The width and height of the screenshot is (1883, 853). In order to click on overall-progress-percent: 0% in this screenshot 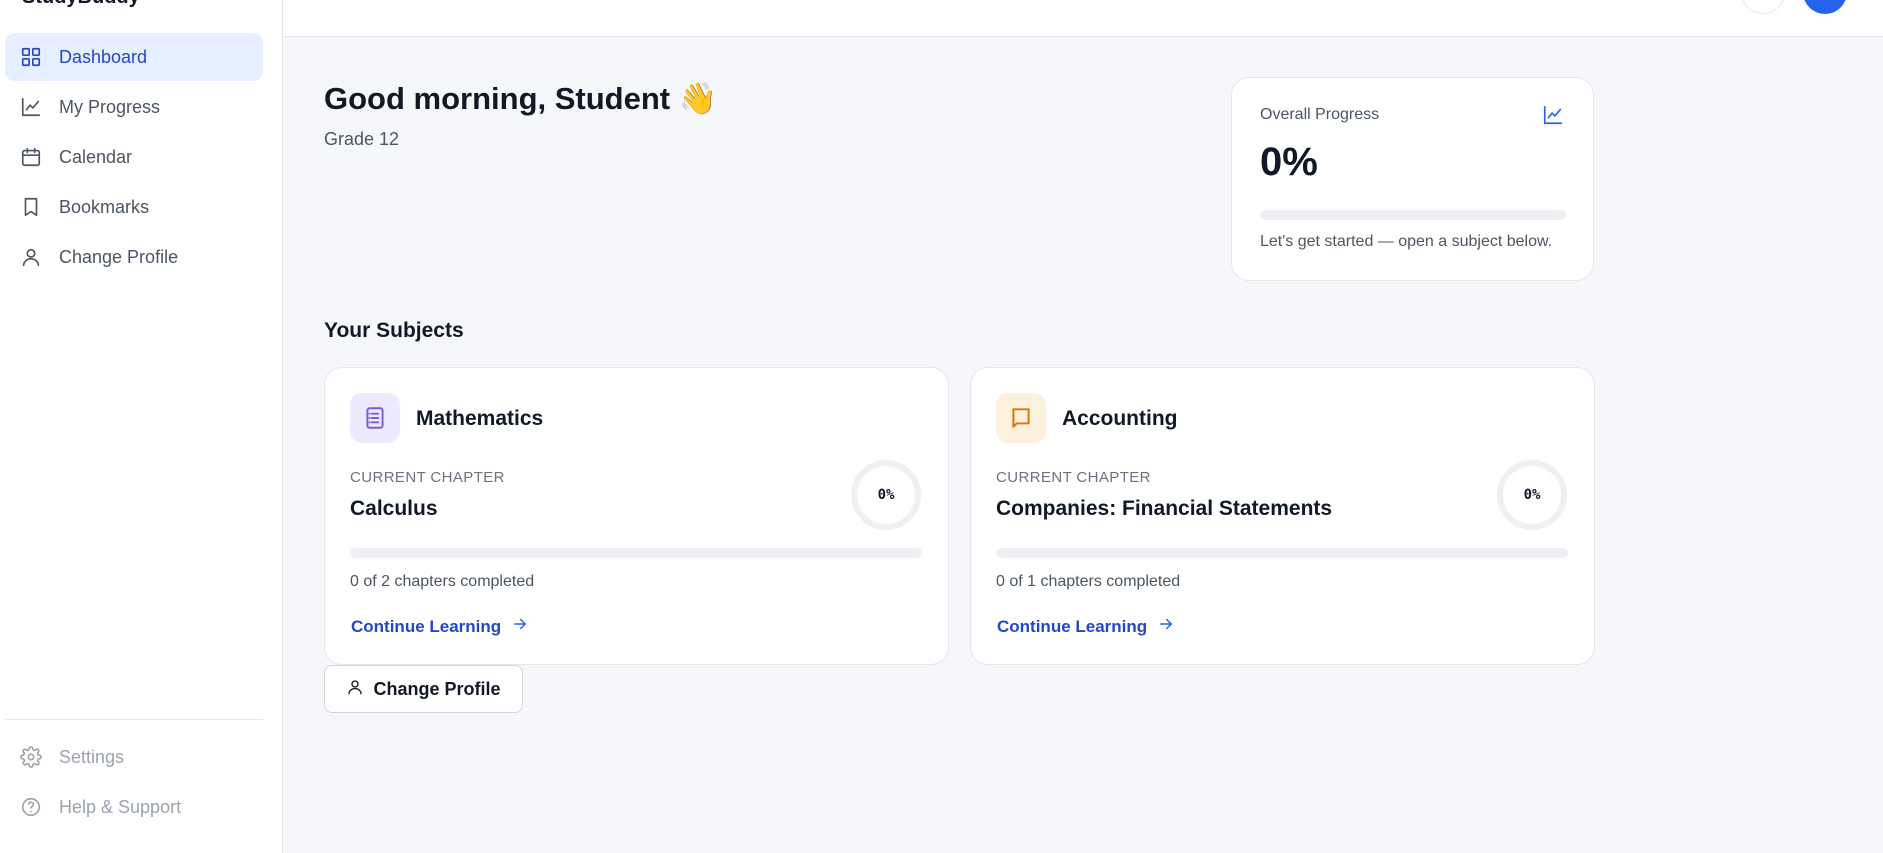, I will do `click(1289, 162)`.